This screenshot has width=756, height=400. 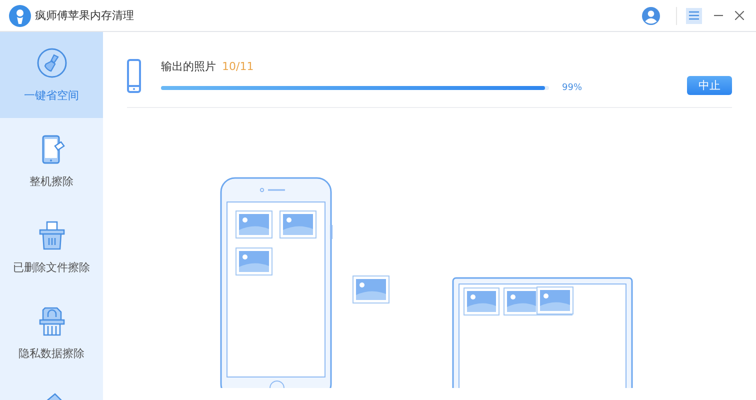 I want to click on sidebar-item: 整机擦除, so click(x=51, y=161).